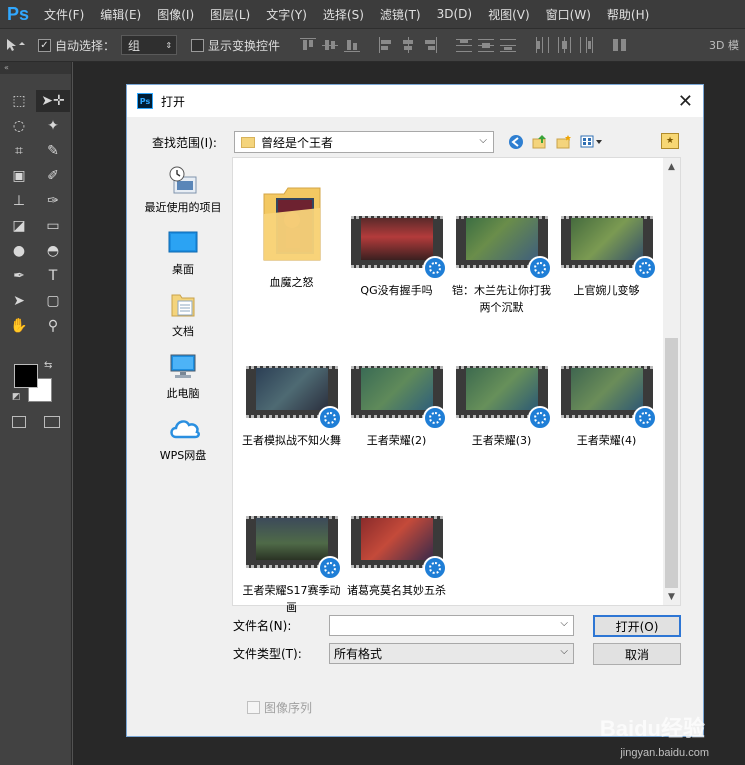 The width and height of the screenshot is (745, 765). Describe the element at coordinates (291, 440) in the screenshot. I see `file-label: 王者模拟战不知火舞` at that location.